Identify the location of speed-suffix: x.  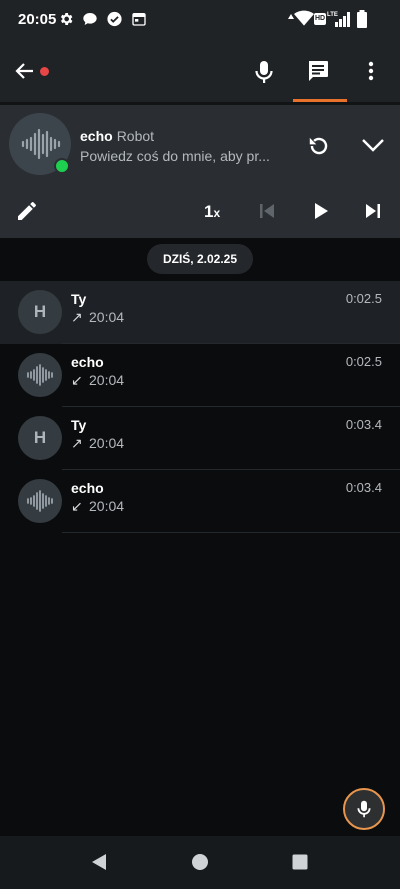
(217, 213).